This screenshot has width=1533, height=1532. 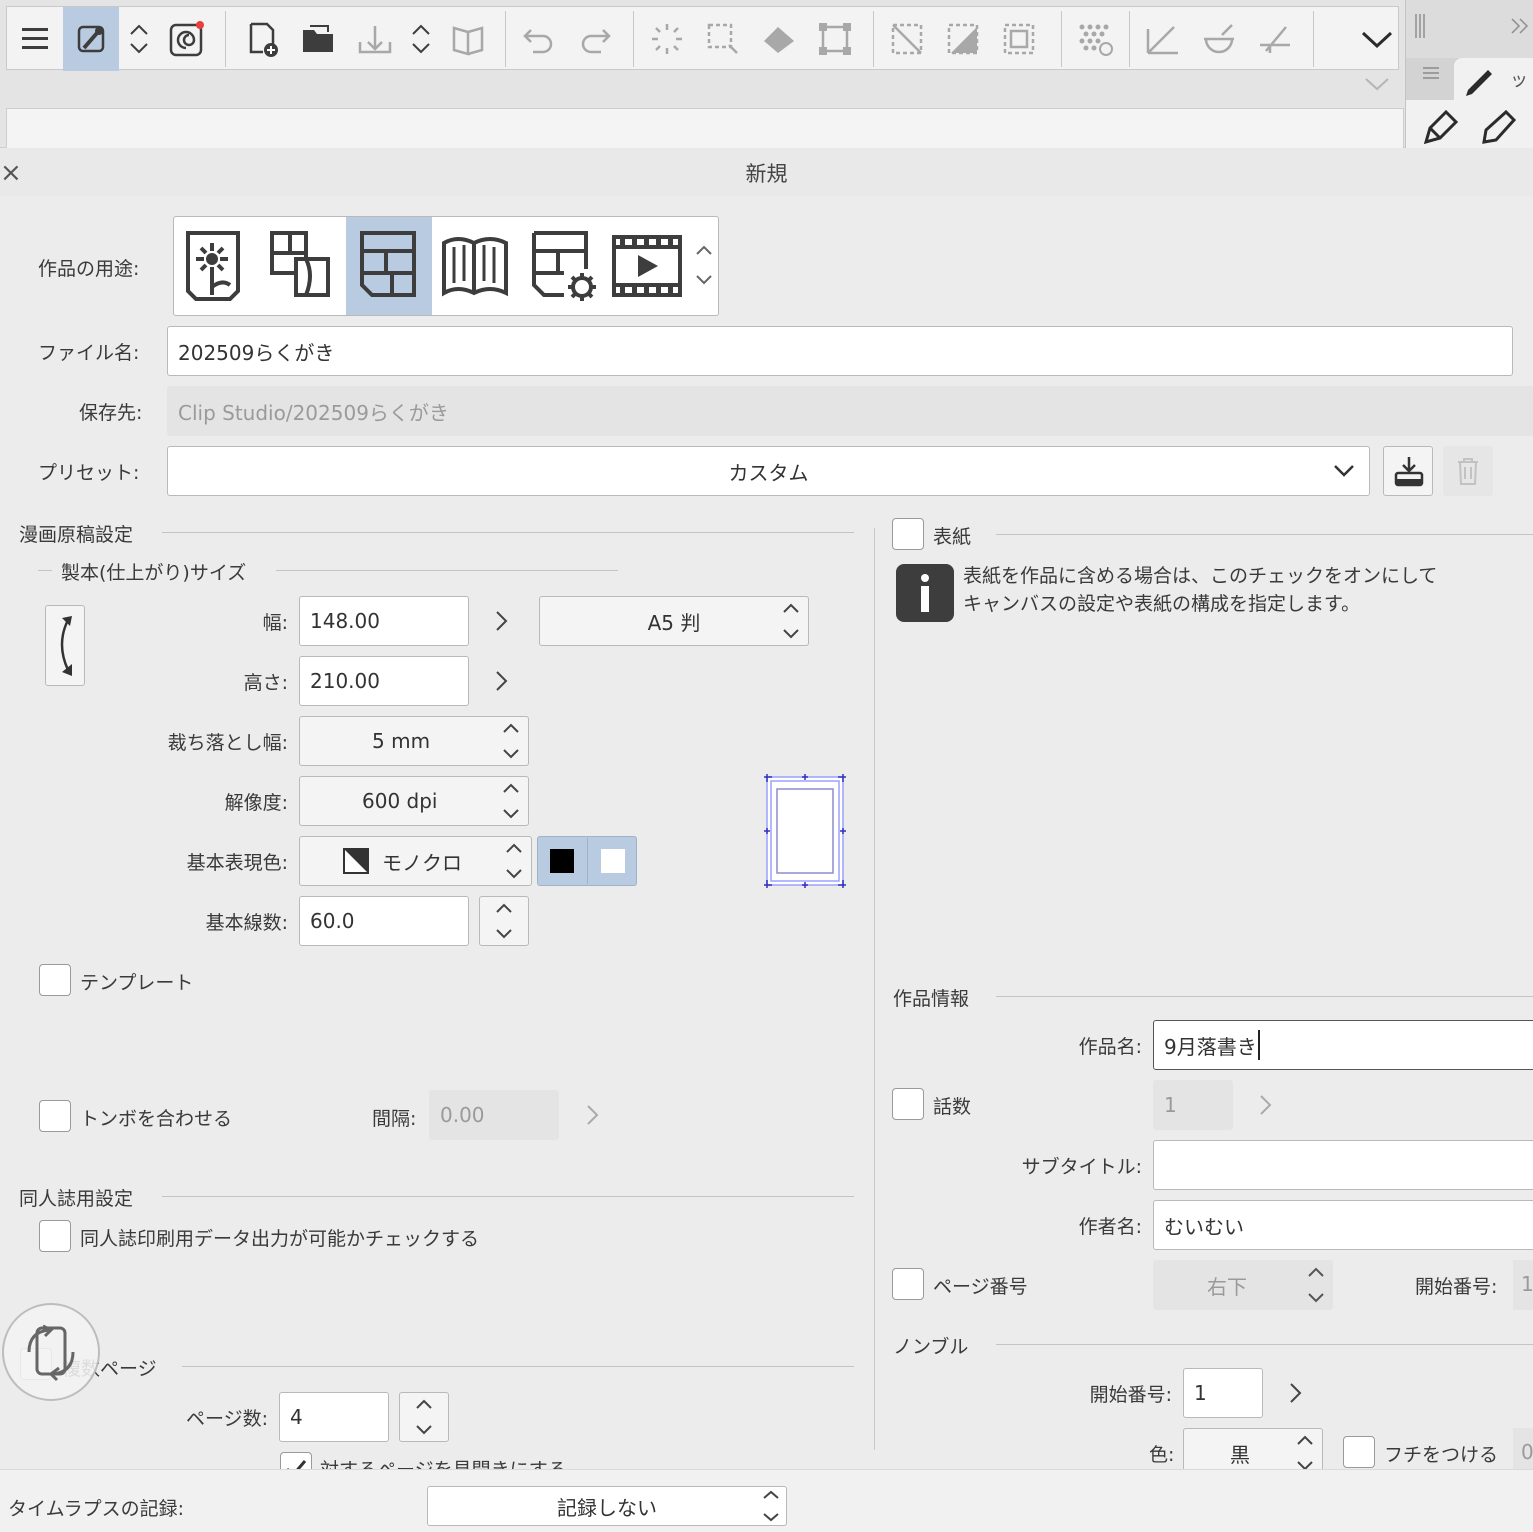 I want to click on author-input: むいむい, so click(x=1343, y=1225).